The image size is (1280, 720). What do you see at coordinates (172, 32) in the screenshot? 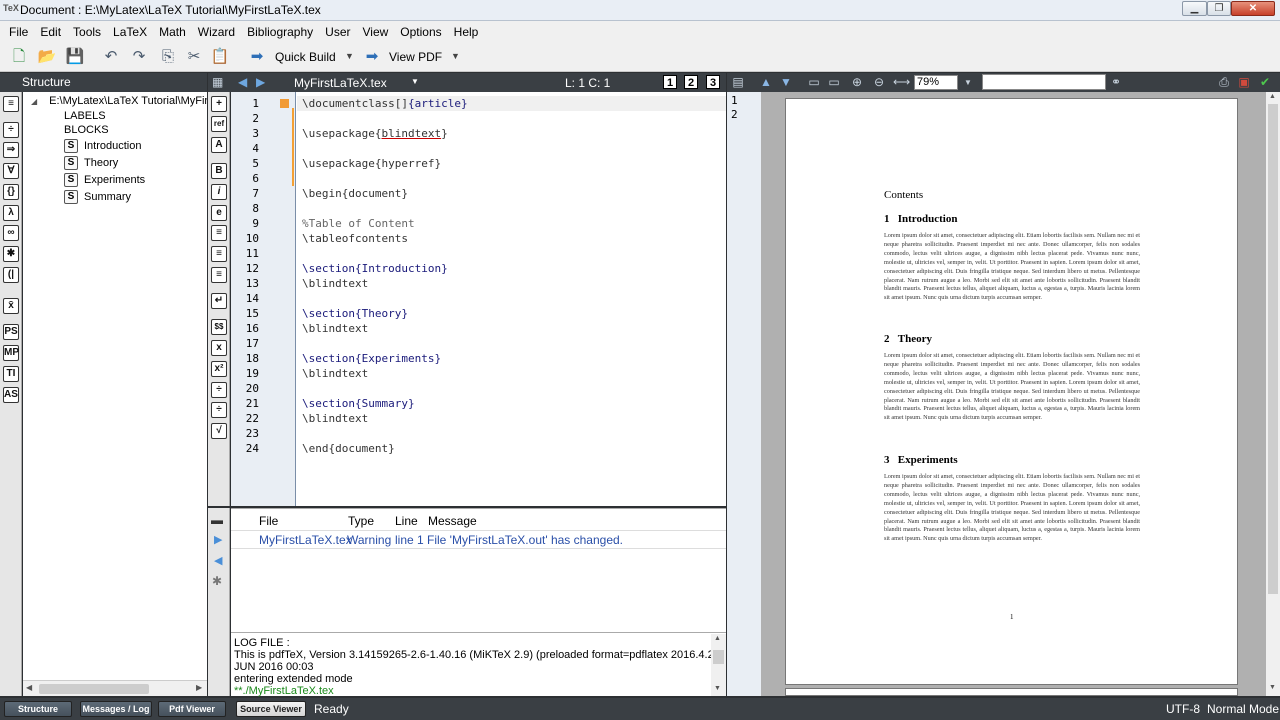
I see `menu-math: Math` at bounding box center [172, 32].